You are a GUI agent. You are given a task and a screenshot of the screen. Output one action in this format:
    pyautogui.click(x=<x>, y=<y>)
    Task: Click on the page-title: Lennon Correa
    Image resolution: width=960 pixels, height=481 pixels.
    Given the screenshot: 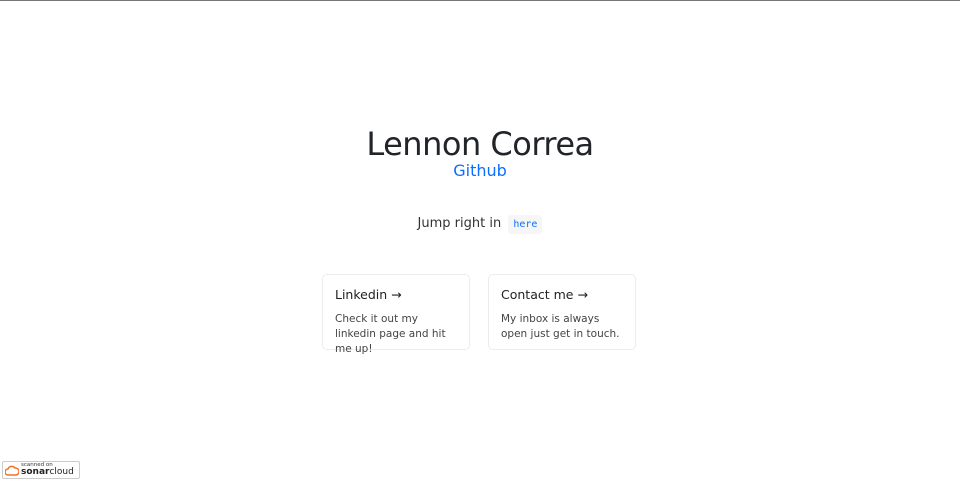 What is the action you would take?
    pyautogui.click(x=480, y=144)
    